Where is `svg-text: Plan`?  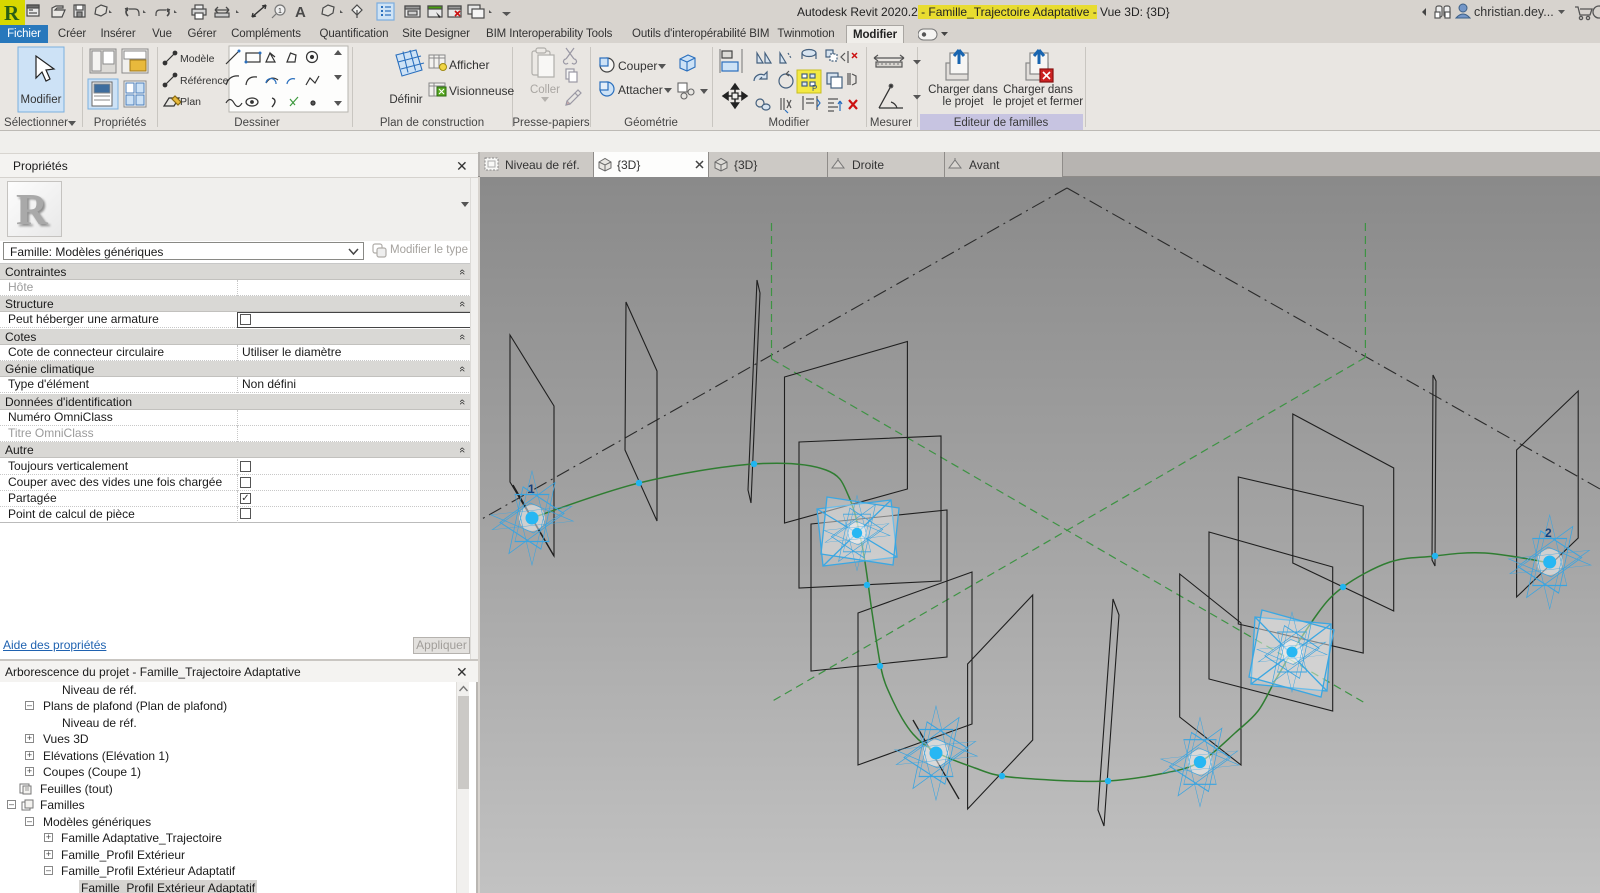
svg-text: Plan is located at coordinates (190, 102).